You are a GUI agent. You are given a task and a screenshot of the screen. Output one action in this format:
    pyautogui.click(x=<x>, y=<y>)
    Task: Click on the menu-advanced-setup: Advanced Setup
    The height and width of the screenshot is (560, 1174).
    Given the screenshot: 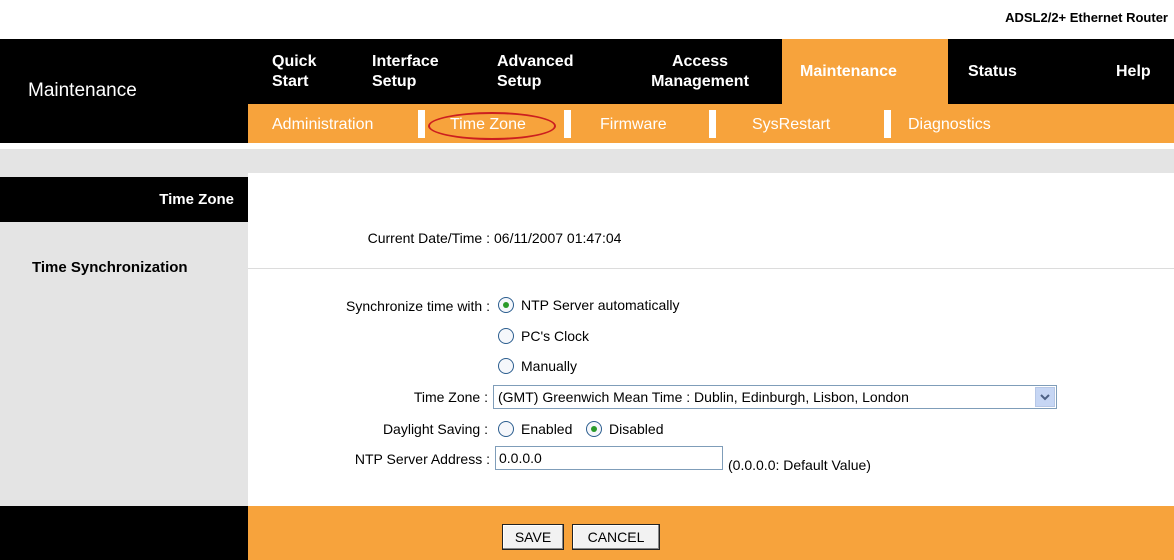 What is the action you would take?
    pyautogui.click(x=547, y=71)
    